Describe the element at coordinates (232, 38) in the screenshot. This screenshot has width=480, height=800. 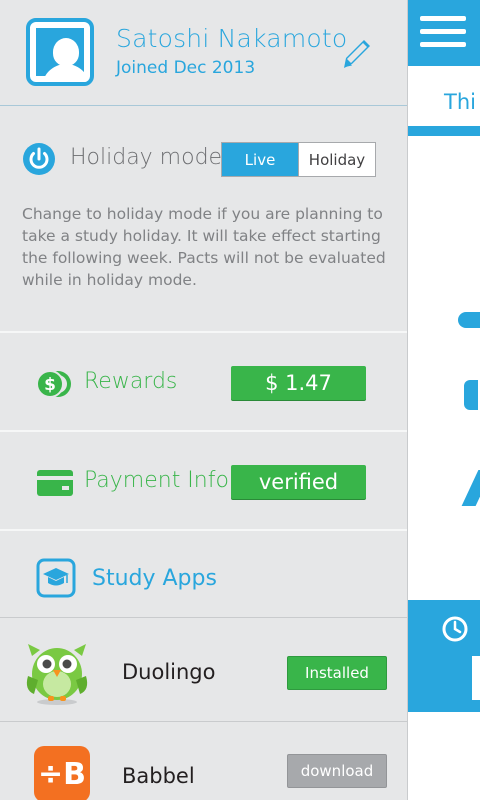
I see `user-name: Satoshi Nakamoto` at that location.